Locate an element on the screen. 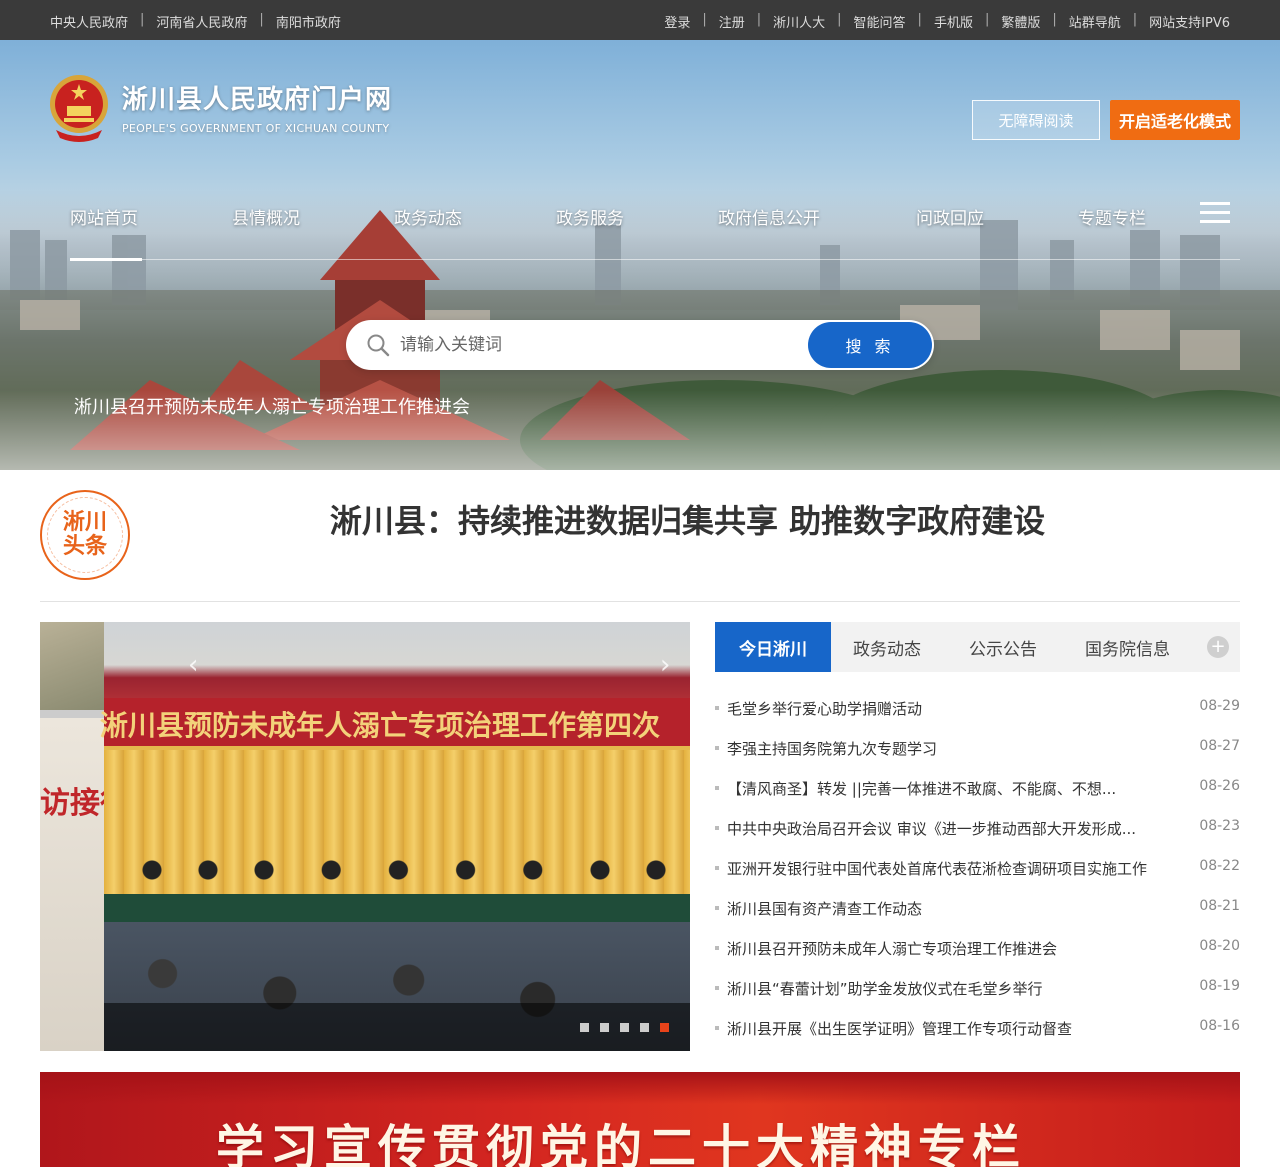  party-congress-banner: 学习宣传贯彻党的二十大精神专栏 is located at coordinates (640, 1119).